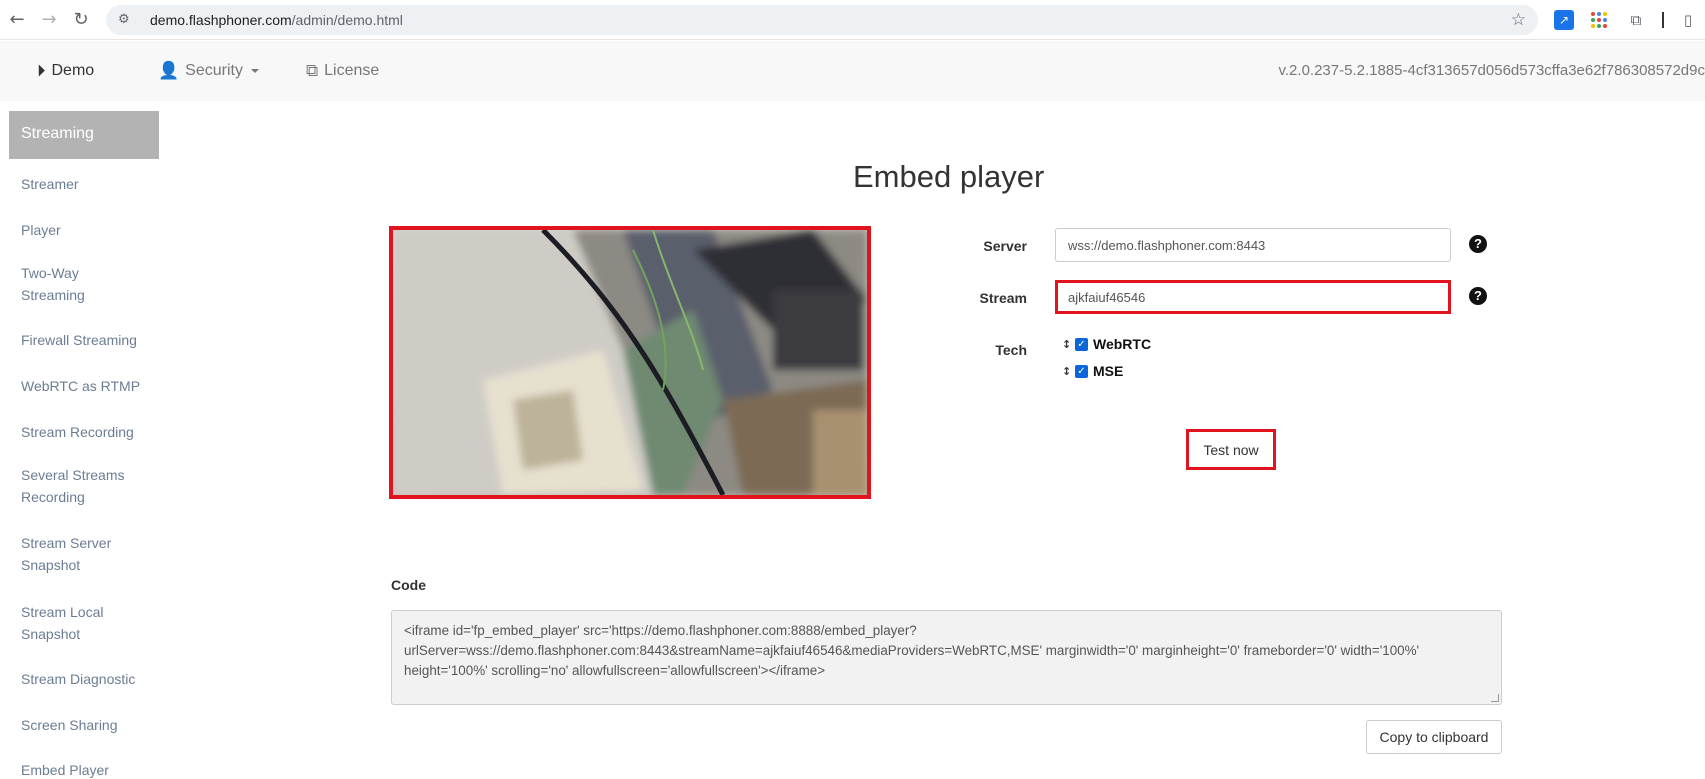 The image size is (1705, 779). I want to click on chevron-down-icon, so click(254, 71).